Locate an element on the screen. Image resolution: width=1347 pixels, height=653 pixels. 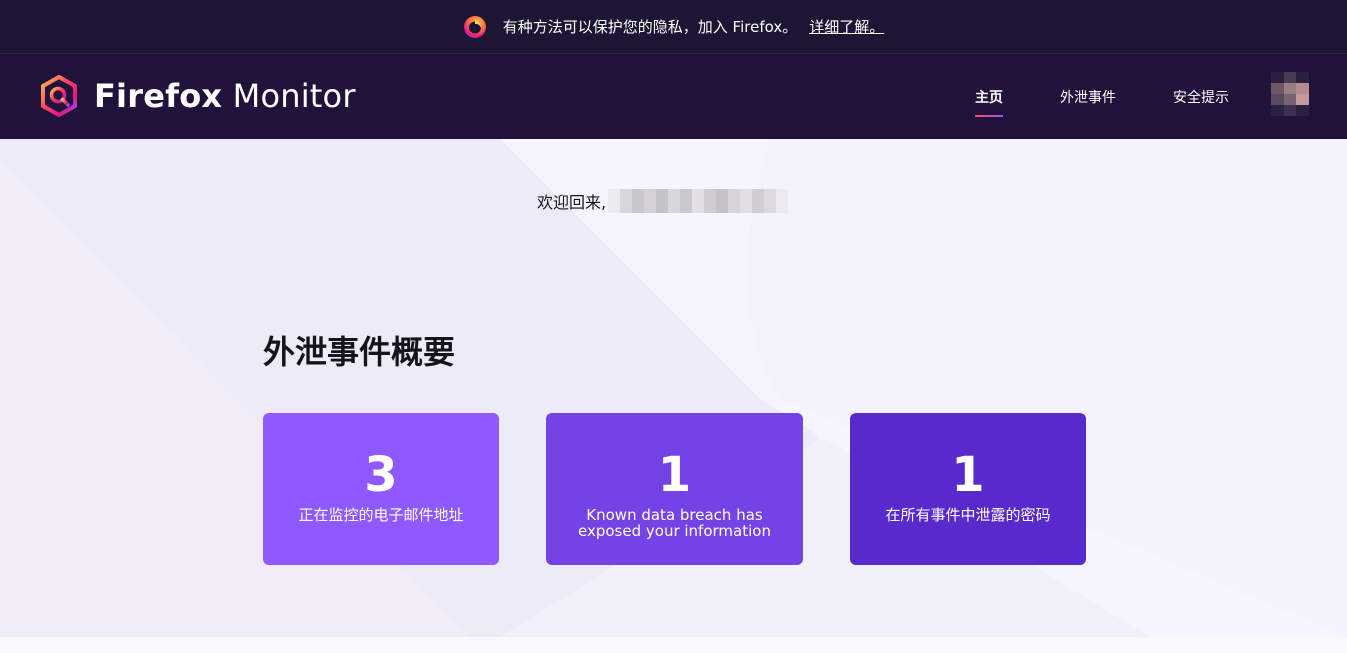
section-title: 外泄事件概要 is located at coordinates (359, 352).